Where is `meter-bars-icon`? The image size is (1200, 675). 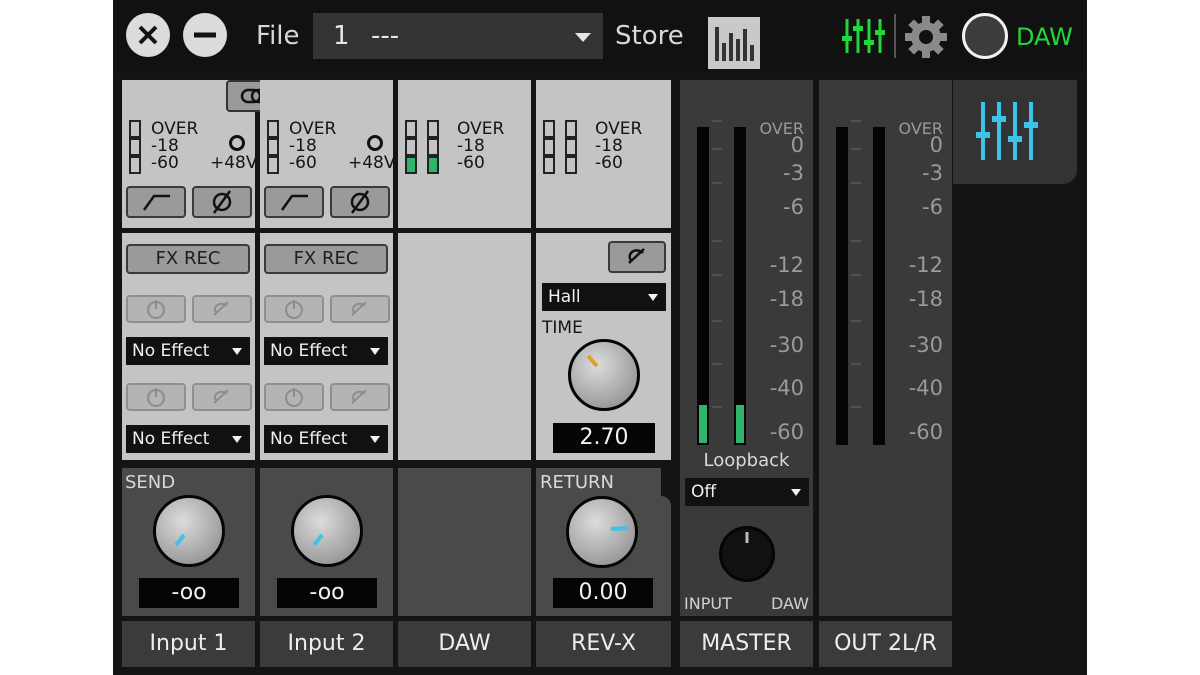 meter-bars-icon is located at coordinates (734, 44).